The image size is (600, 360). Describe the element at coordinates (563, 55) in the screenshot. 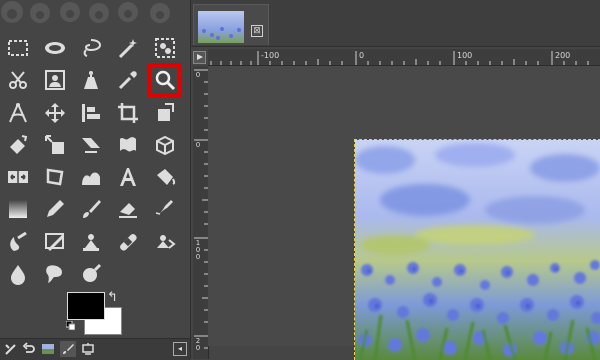

I see `ruler-label: 200` at that location.